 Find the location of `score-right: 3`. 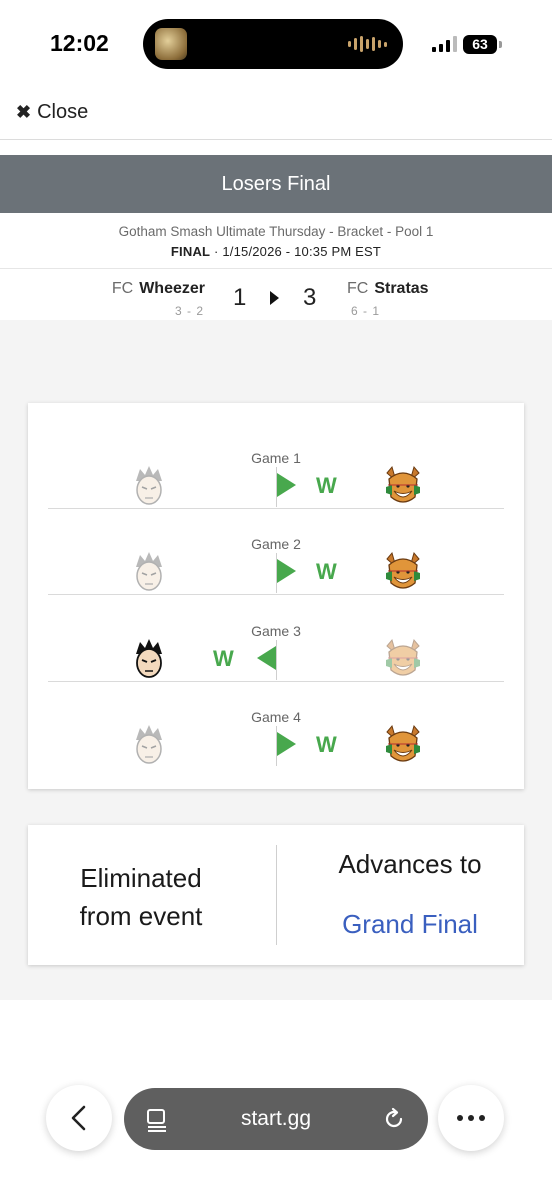

score-right: 3 is located at coordinates (310, 297).